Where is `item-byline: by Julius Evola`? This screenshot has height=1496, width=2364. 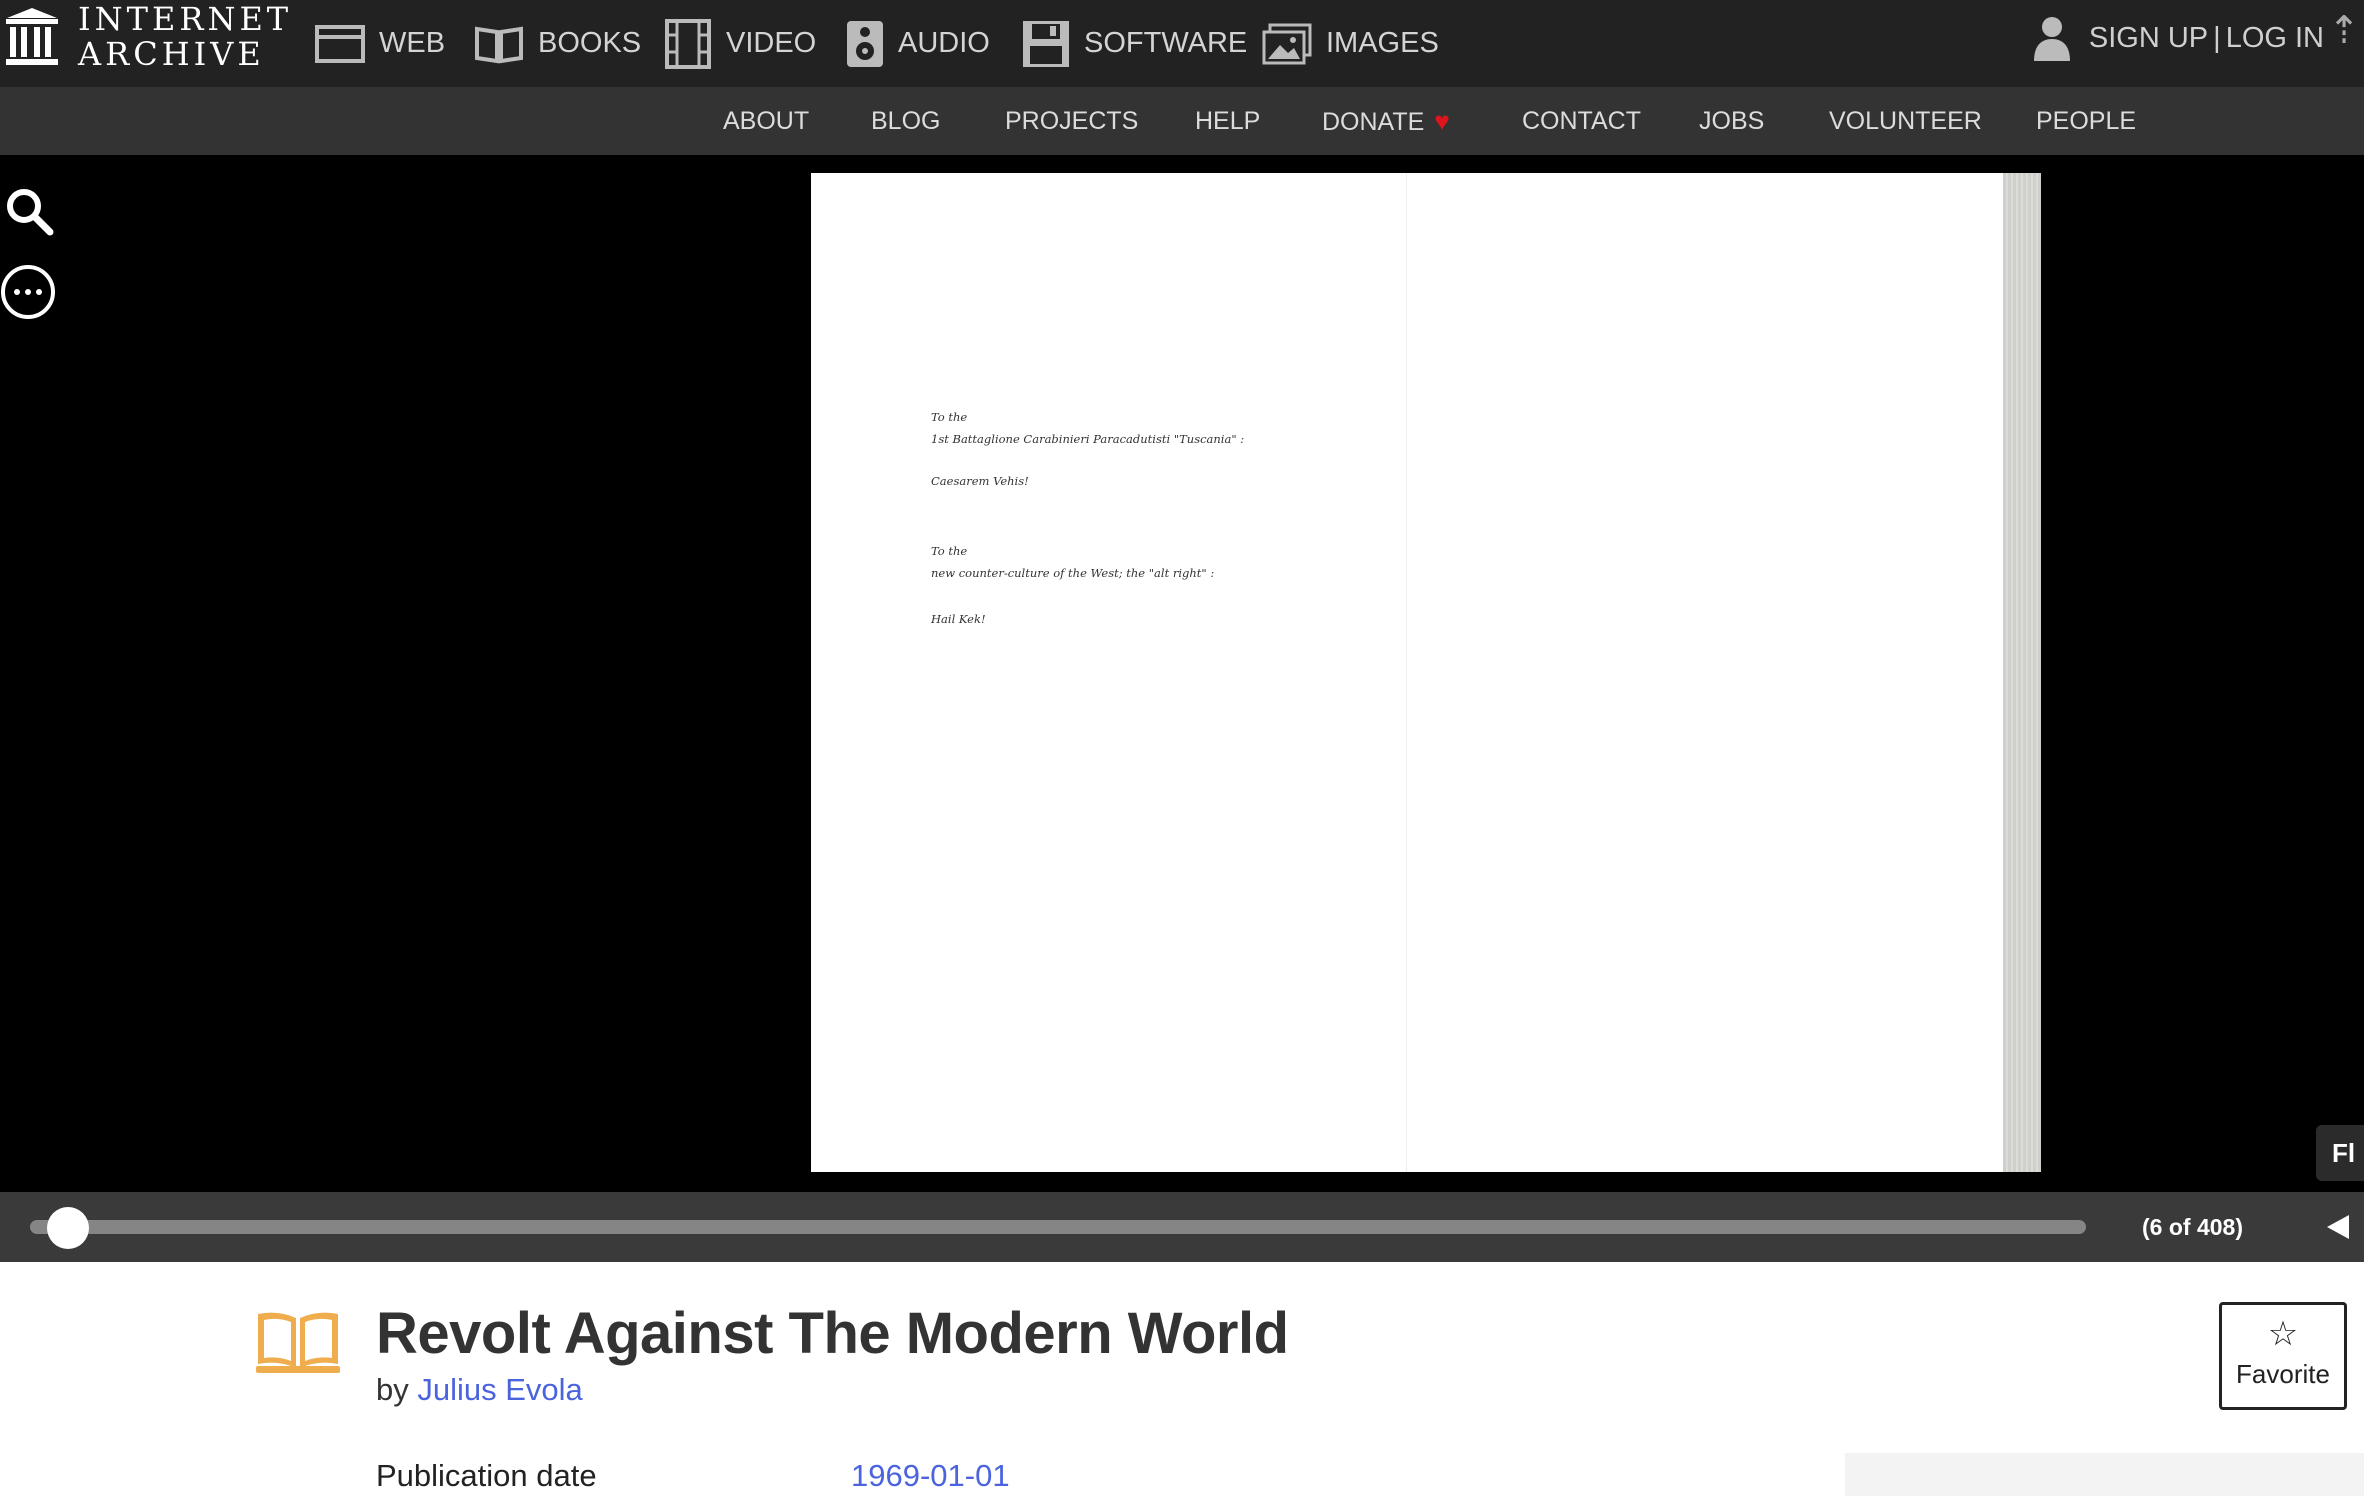
item-byline: by Julius Evola is located at coordinates (479, 1390).